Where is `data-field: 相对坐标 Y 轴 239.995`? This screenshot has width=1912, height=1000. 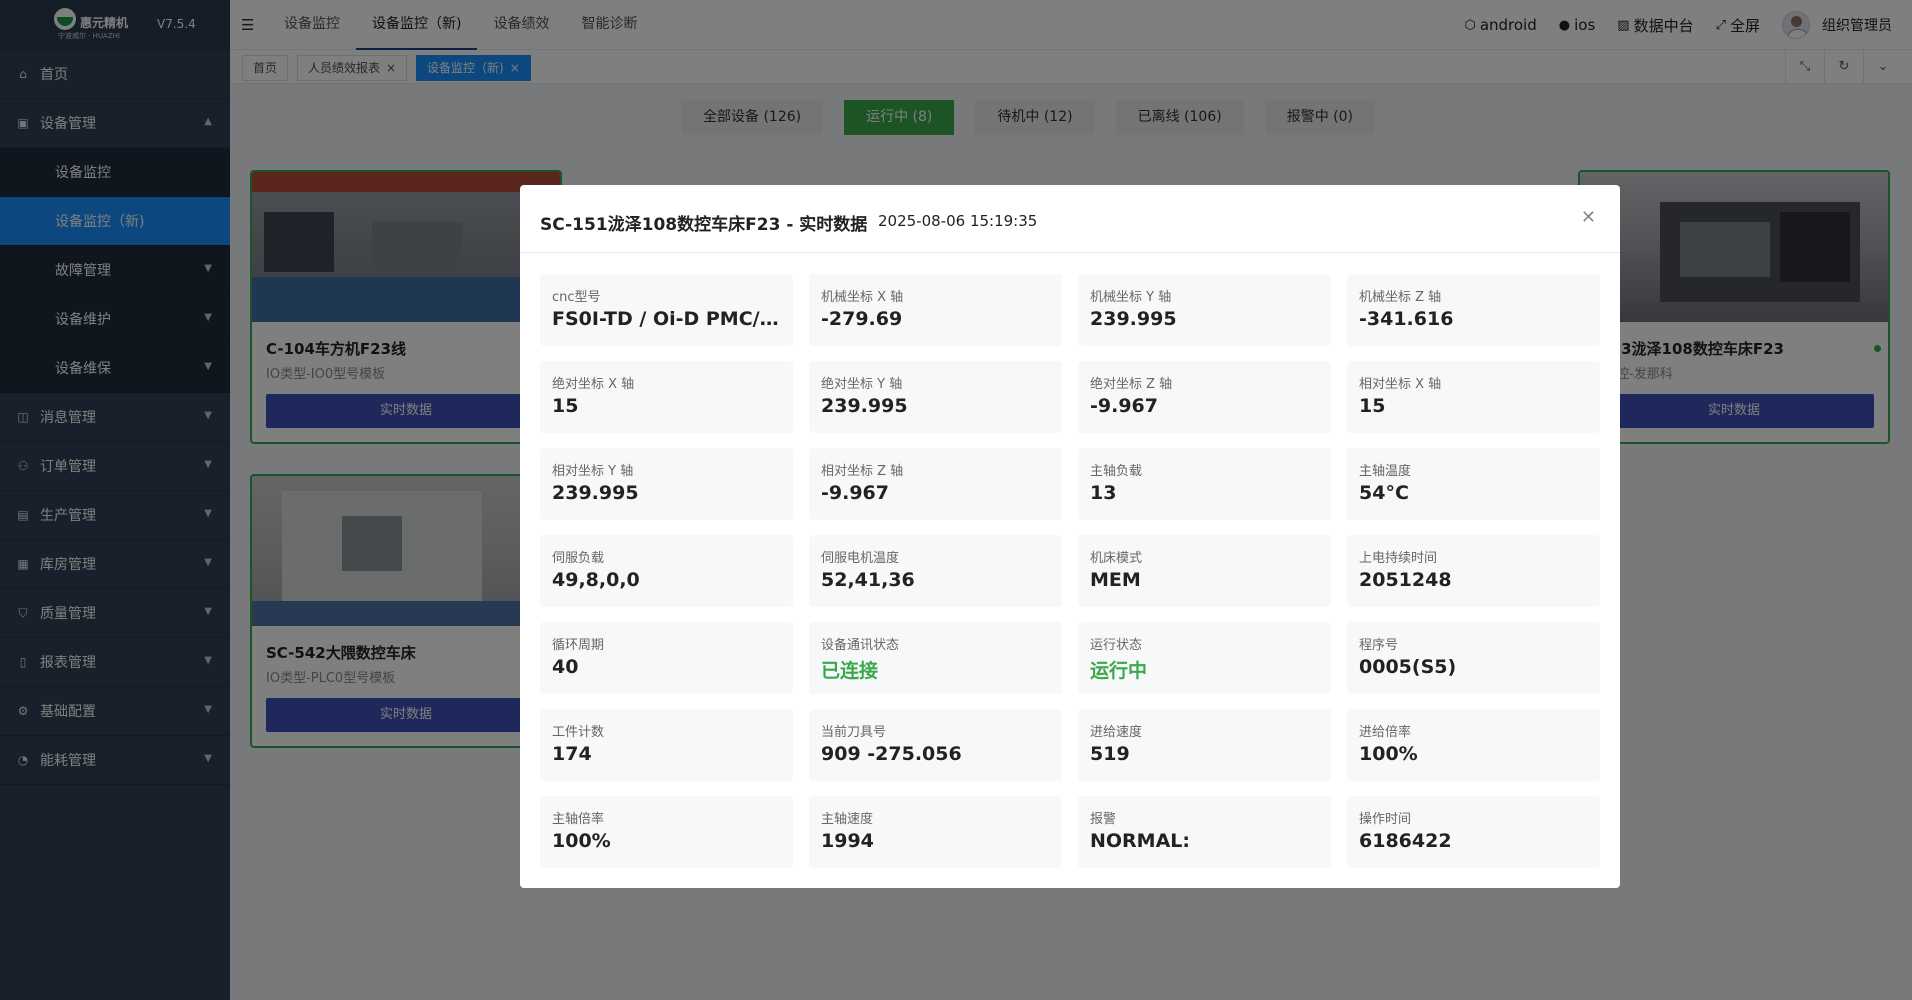 data-field: 相对坐标 Y 轴 239.995 is located at coordinates (666, 484).